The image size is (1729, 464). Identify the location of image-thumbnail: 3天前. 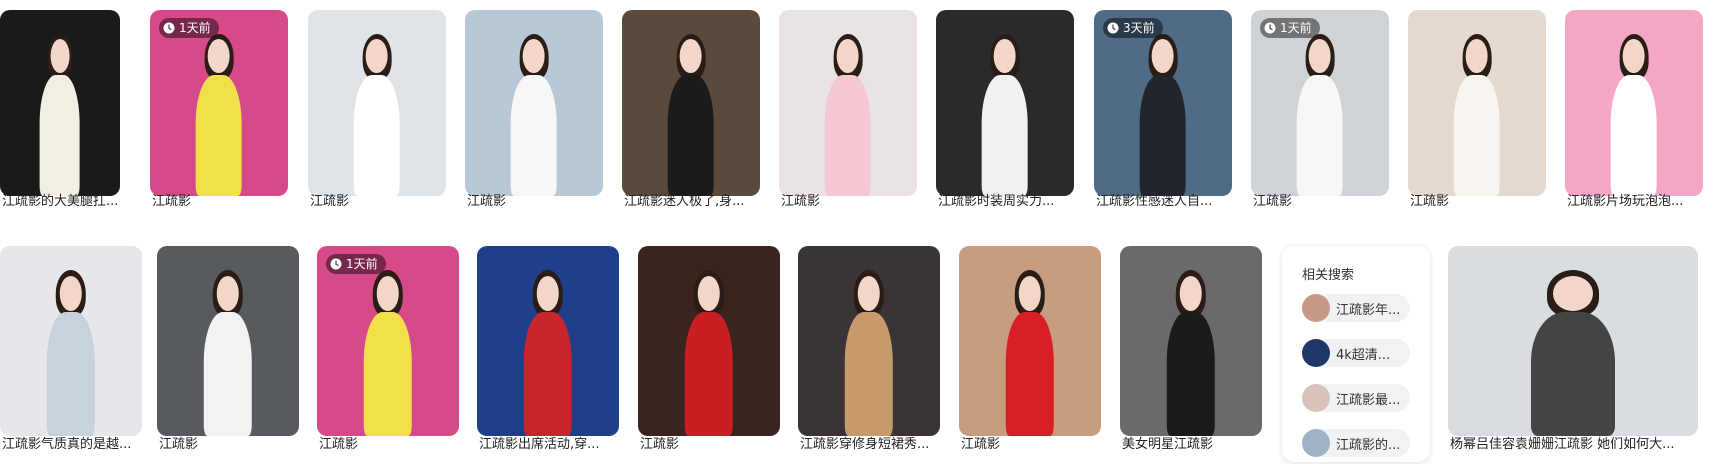
(1163, 103).